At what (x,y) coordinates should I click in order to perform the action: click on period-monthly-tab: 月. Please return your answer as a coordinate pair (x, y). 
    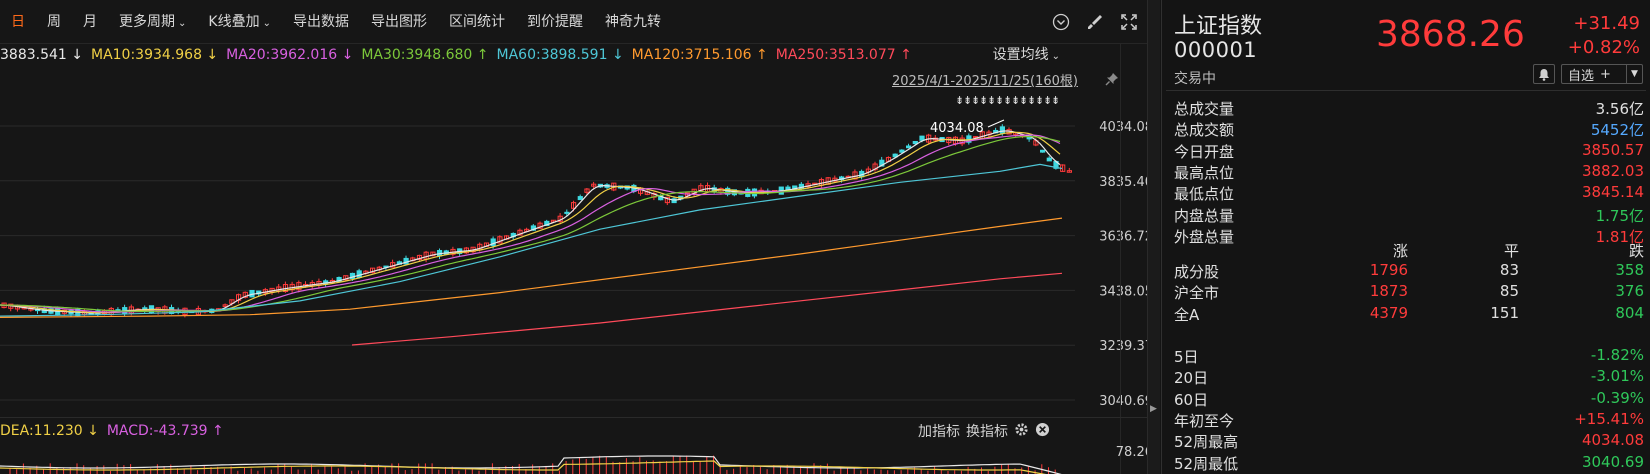
    Looking at the image, I should click on (90, 22).